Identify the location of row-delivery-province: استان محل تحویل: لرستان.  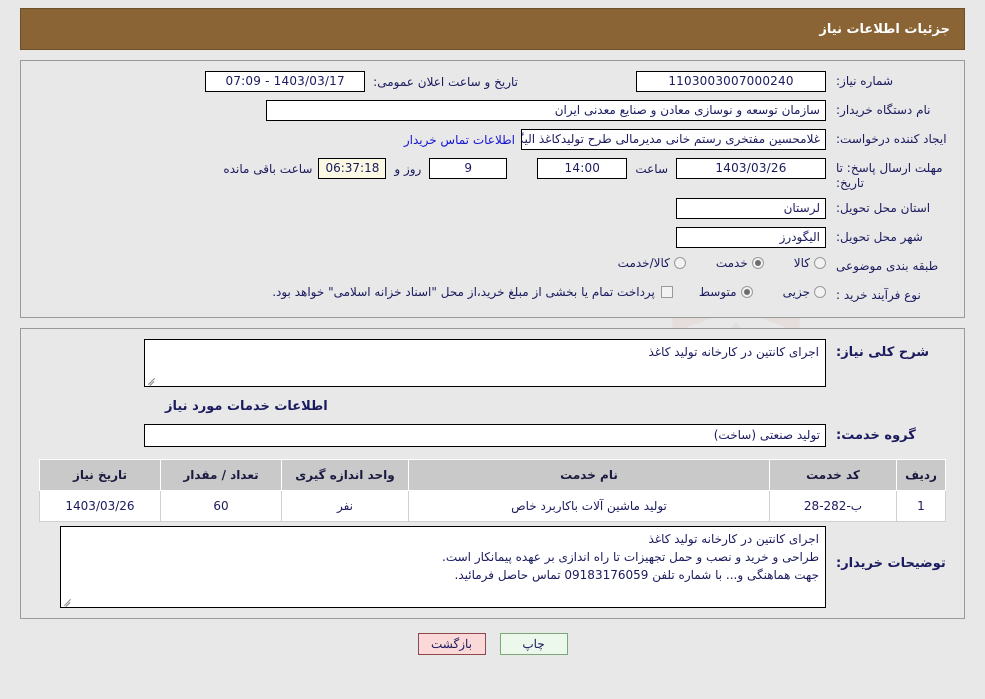
(492, 209).